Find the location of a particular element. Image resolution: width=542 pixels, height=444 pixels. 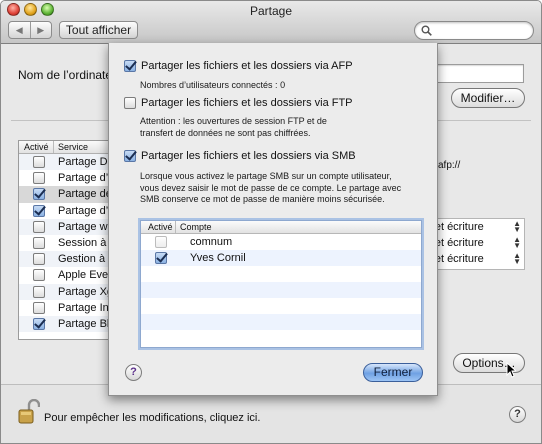

mouse-cursor-icon is located at coordinates (511, 370).